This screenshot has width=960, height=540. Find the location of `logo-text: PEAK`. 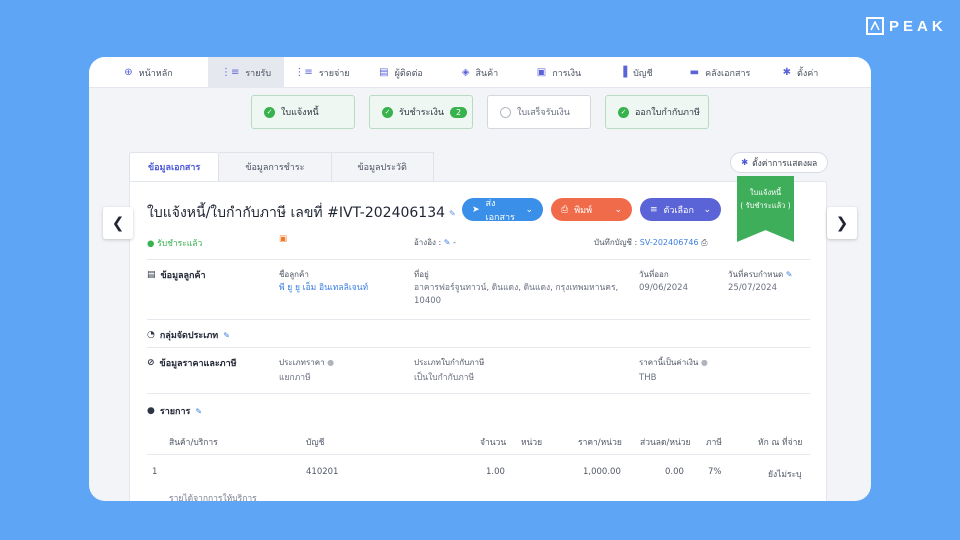

logo-text: PEAK is located at coordinates (918, 26).